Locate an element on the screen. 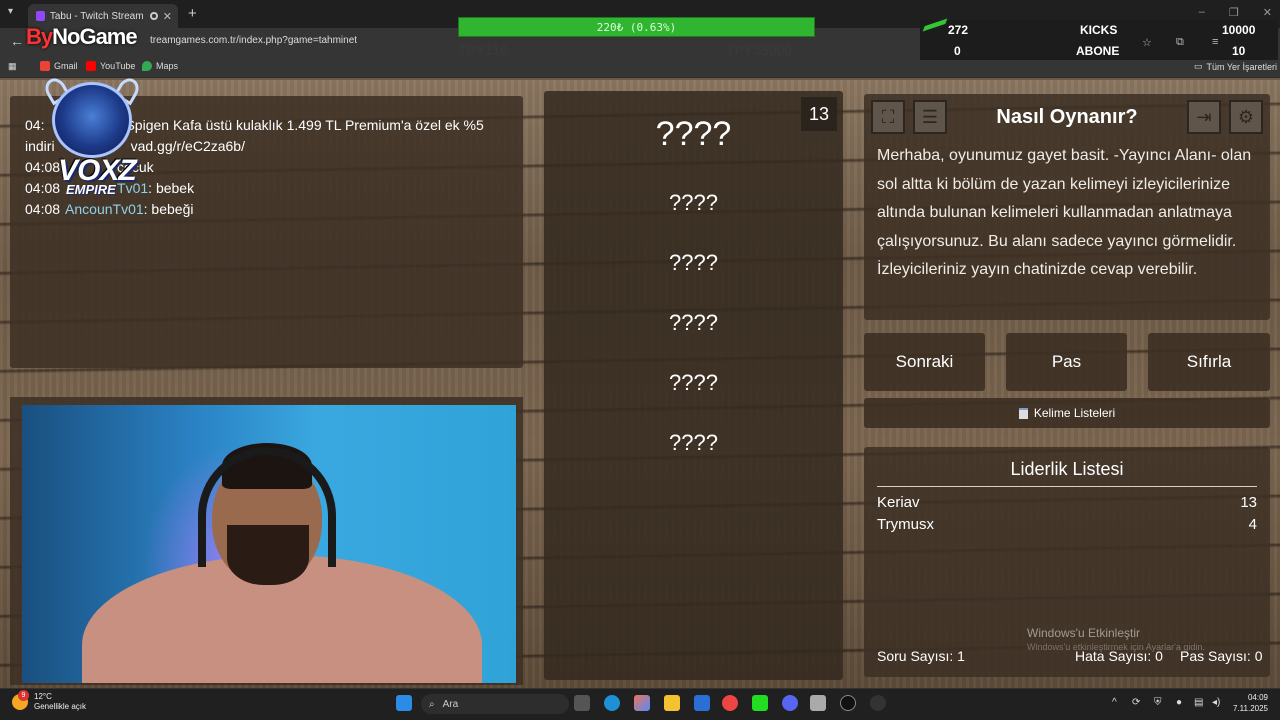  star-icon: ☆ is located at coordinates (1147, 42).